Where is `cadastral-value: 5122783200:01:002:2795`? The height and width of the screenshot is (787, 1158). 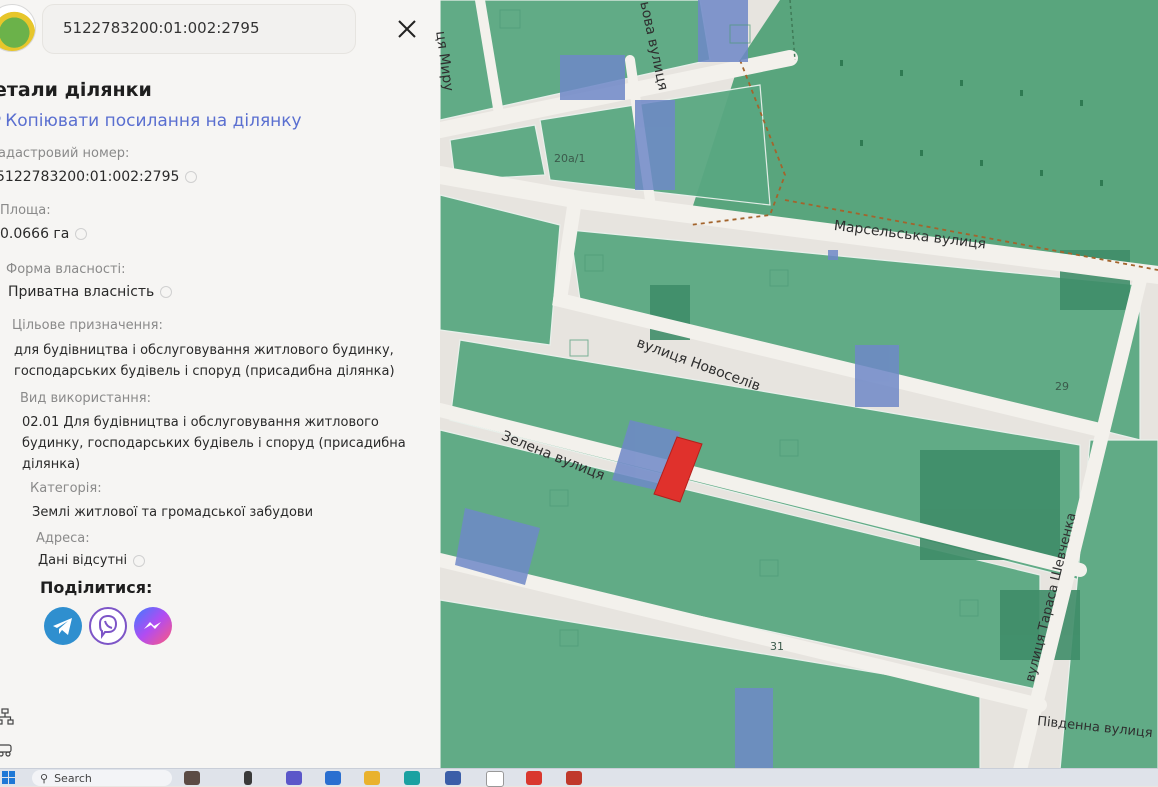 cadastral-value: 5122783200:01:002:2795 is located at coordinates (99, 177).